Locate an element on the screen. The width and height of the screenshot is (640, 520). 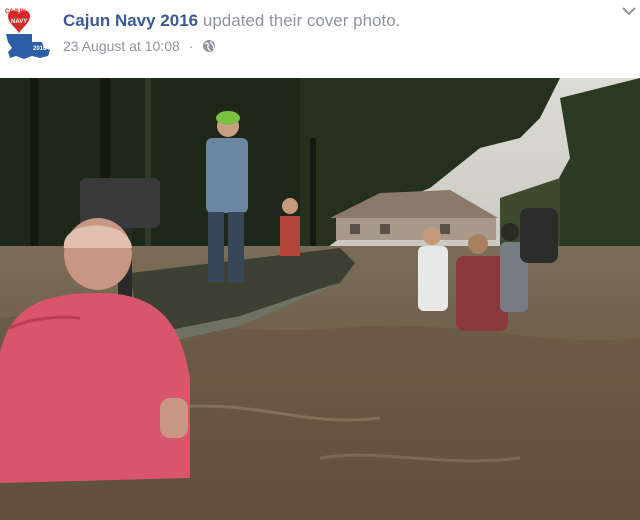
page-avatar: CAJUN NAVY 2016 is located at coordinates (27, 33).